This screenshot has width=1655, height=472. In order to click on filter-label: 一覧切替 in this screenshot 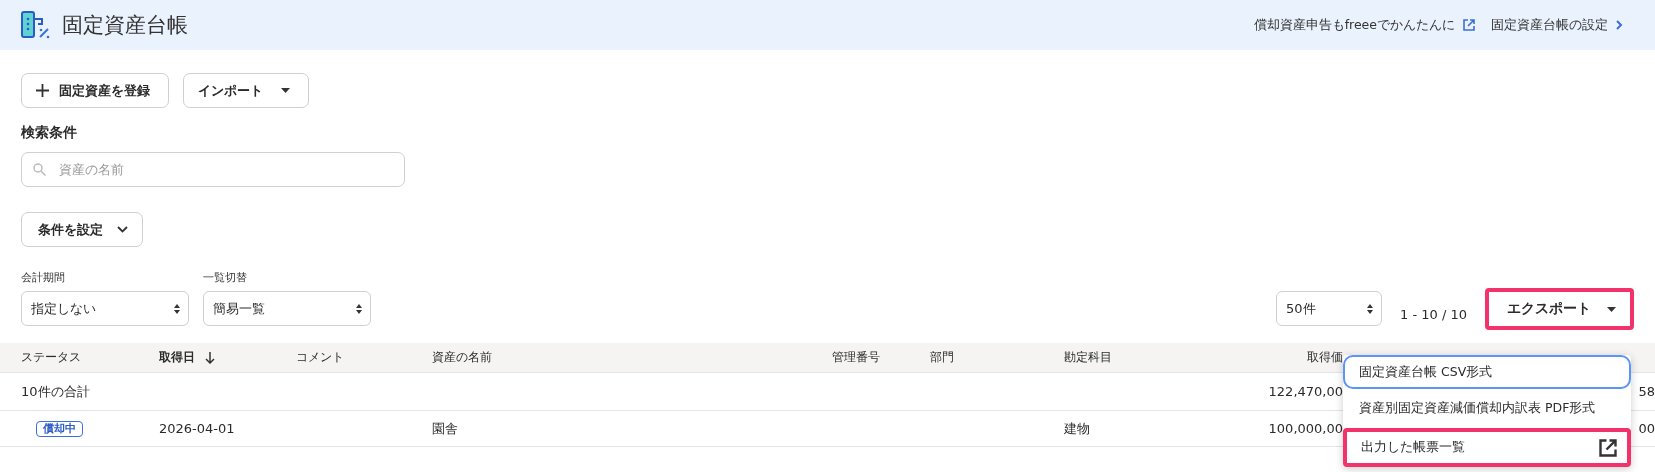, I will do `click(225, 277)`.